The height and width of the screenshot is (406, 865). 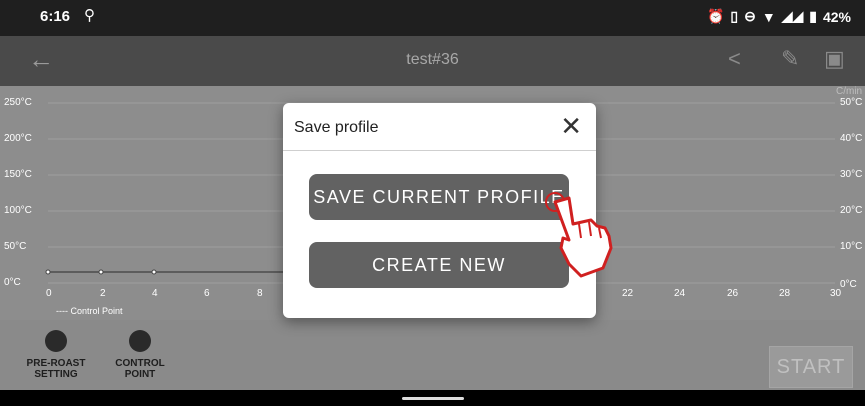 What do you see at coordinates (18, 210) in the screenshot?
I see `y-left-tick: 100°C` at bounding box center [18, 210].